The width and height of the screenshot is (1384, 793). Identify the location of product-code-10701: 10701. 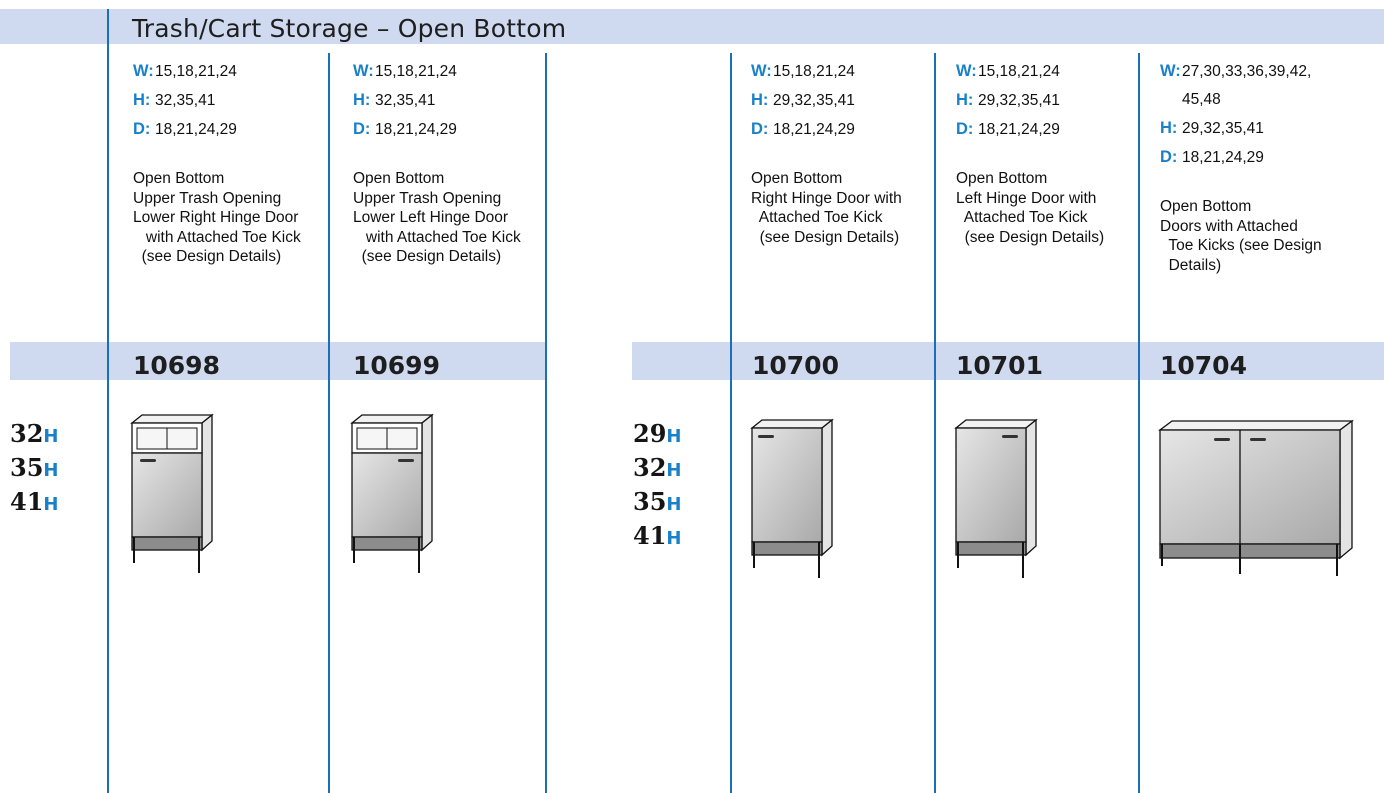
(999, 365).